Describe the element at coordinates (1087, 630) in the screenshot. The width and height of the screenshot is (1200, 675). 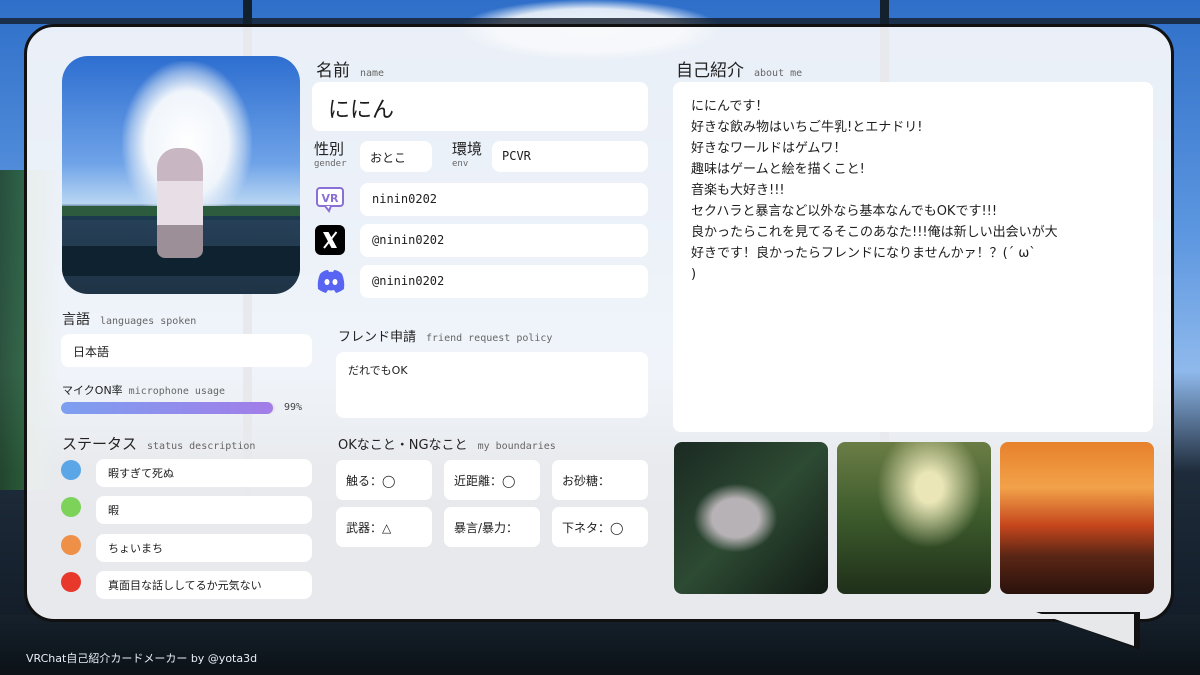
I see `card-tail-inner` at that location.